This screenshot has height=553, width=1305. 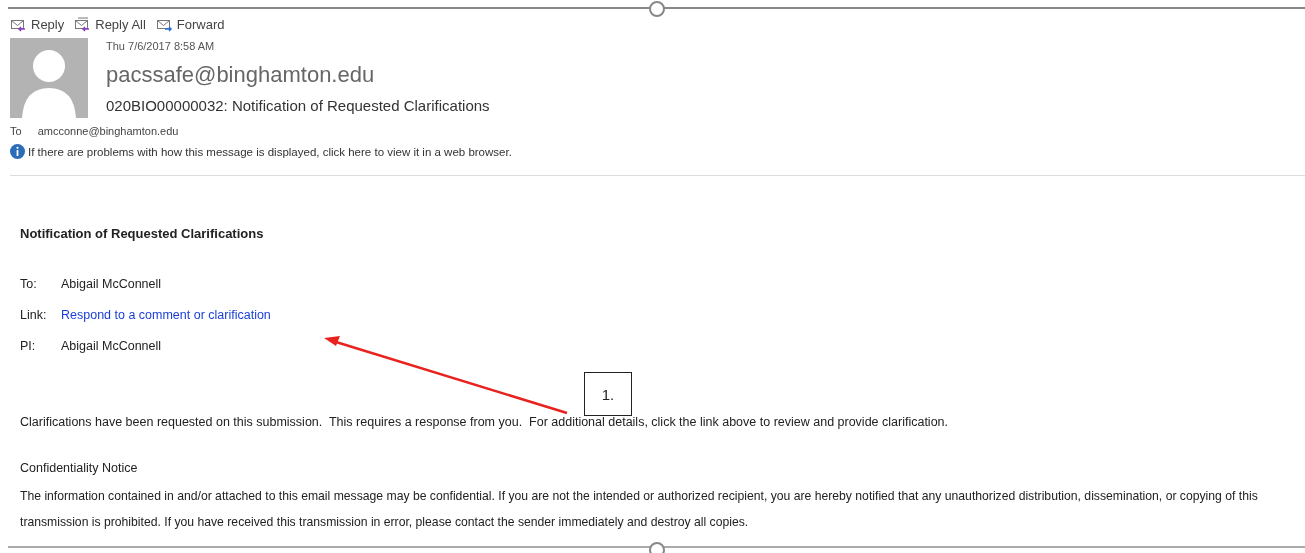 What do you see at coordinates (657, 9) in the screenshot?
I see `resize-handle` at bounding box center [657, 9].